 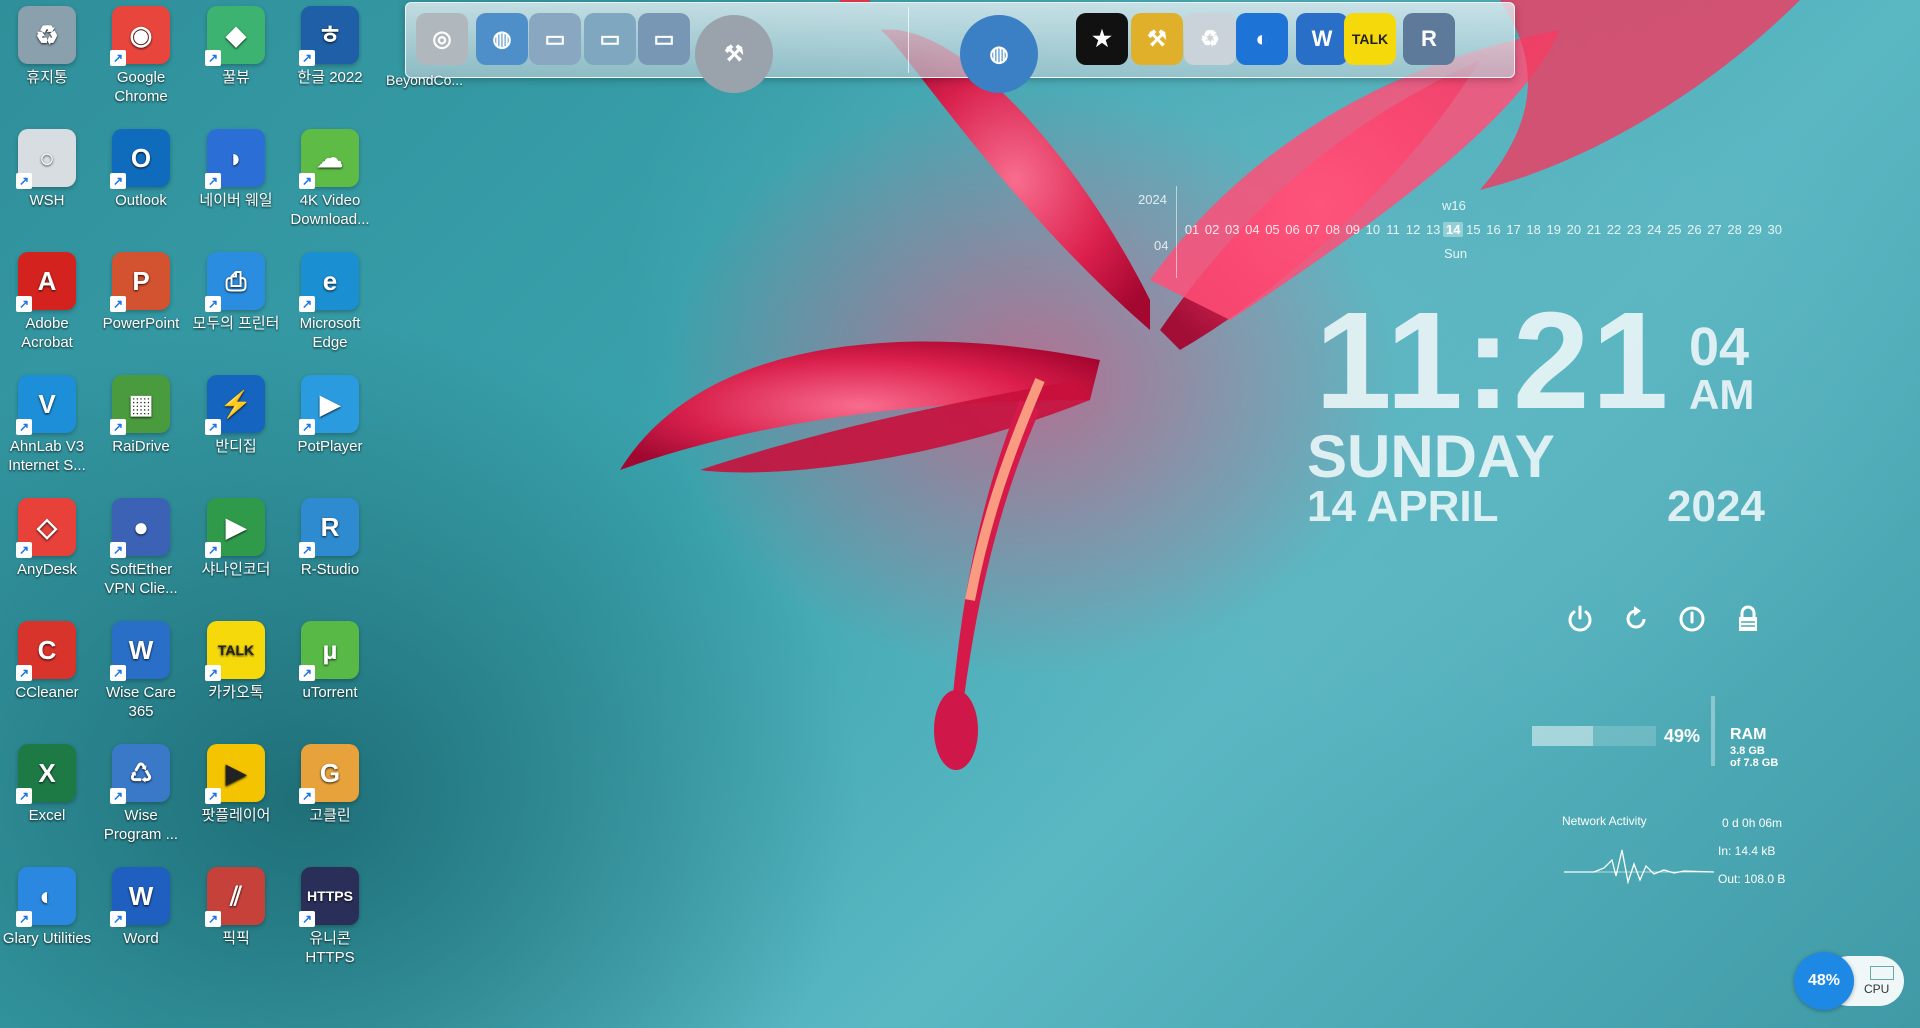 I want to click on desktop-icon: W ↗ Word, so click(x=141, y=917).